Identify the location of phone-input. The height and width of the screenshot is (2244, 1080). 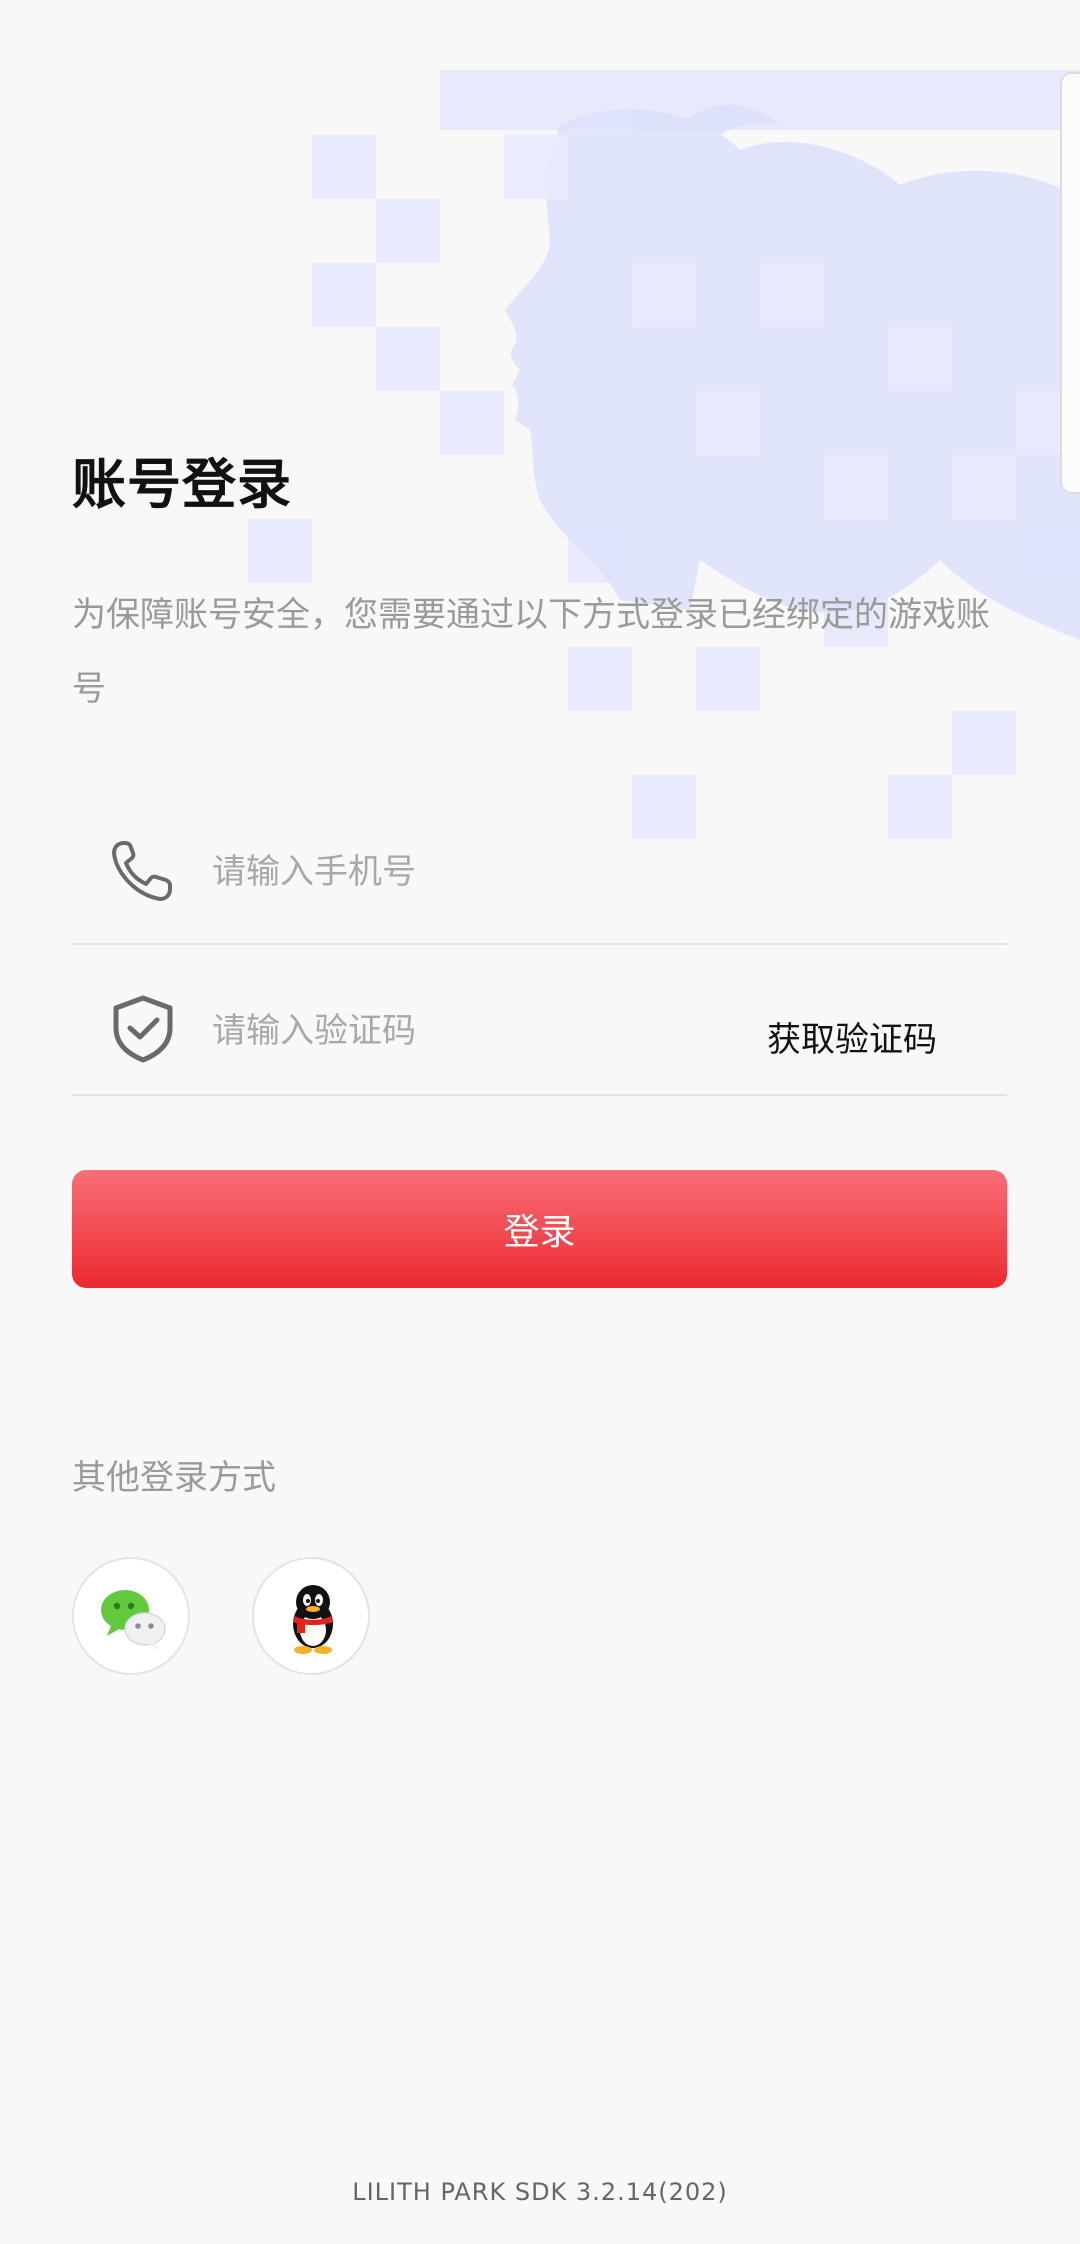
(472, 872).